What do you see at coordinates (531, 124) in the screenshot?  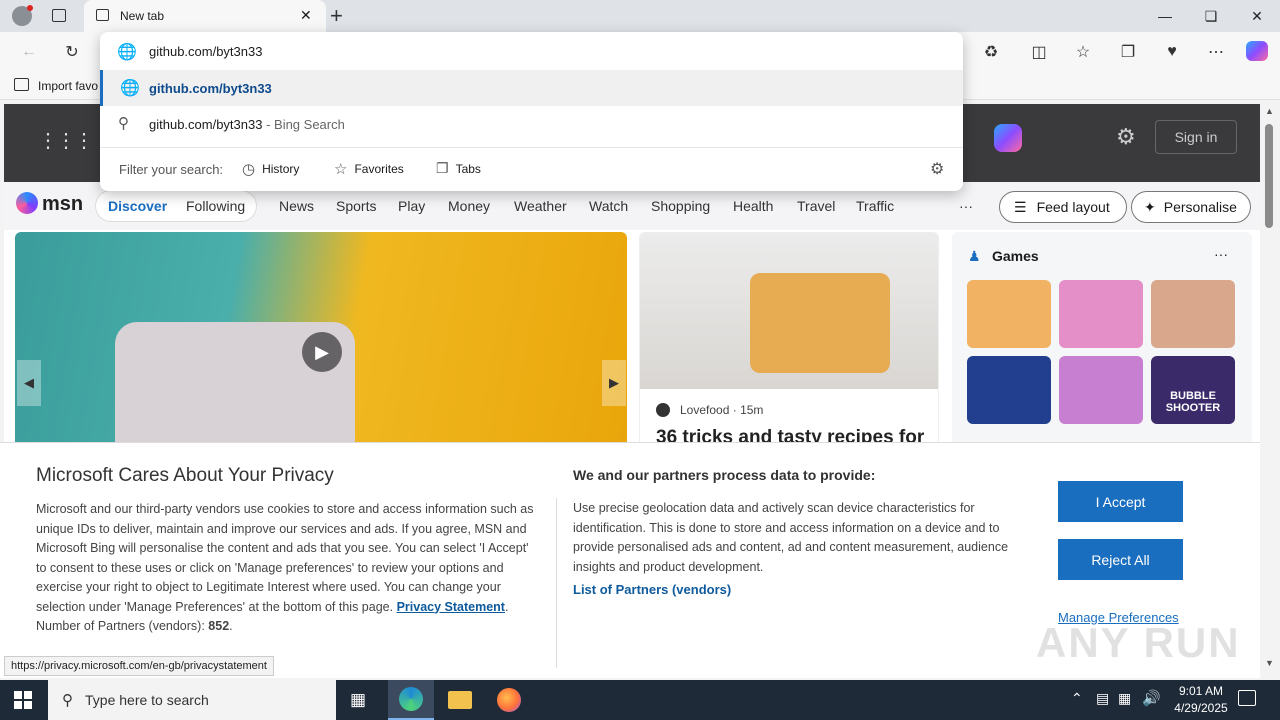 I see `suggestion-bing-search: ⚲ github.com/byt3n33 - Bing Search` at bounding box center [531, 124].